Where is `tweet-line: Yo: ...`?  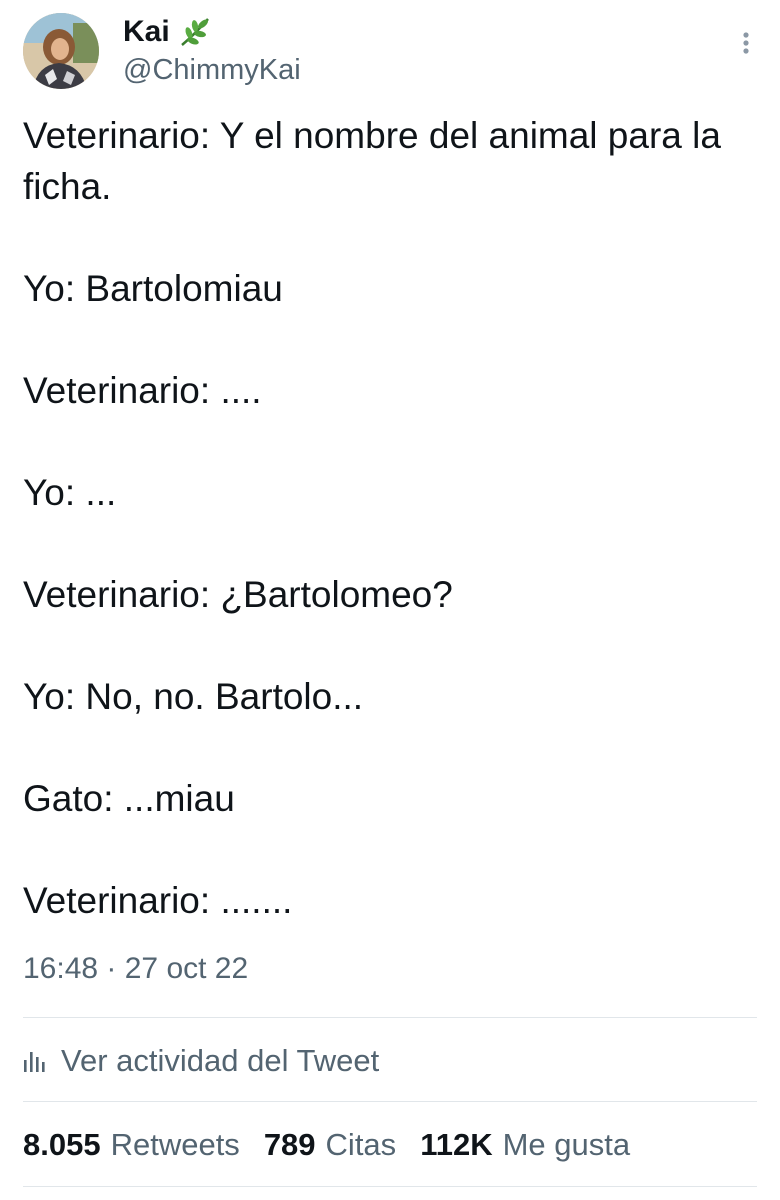 tweet-line: Yo: ... is located at coordinates (70, 492).